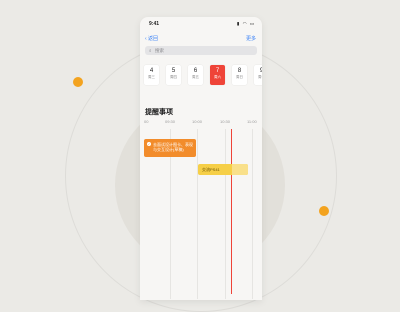 The image size is (400, 312). What do you see at coordinates (173, 147) in the screenshot?
I see `event-title: 去面试设计图卡、表现与交互设计(草稿)` at bounding box center [173, 147].